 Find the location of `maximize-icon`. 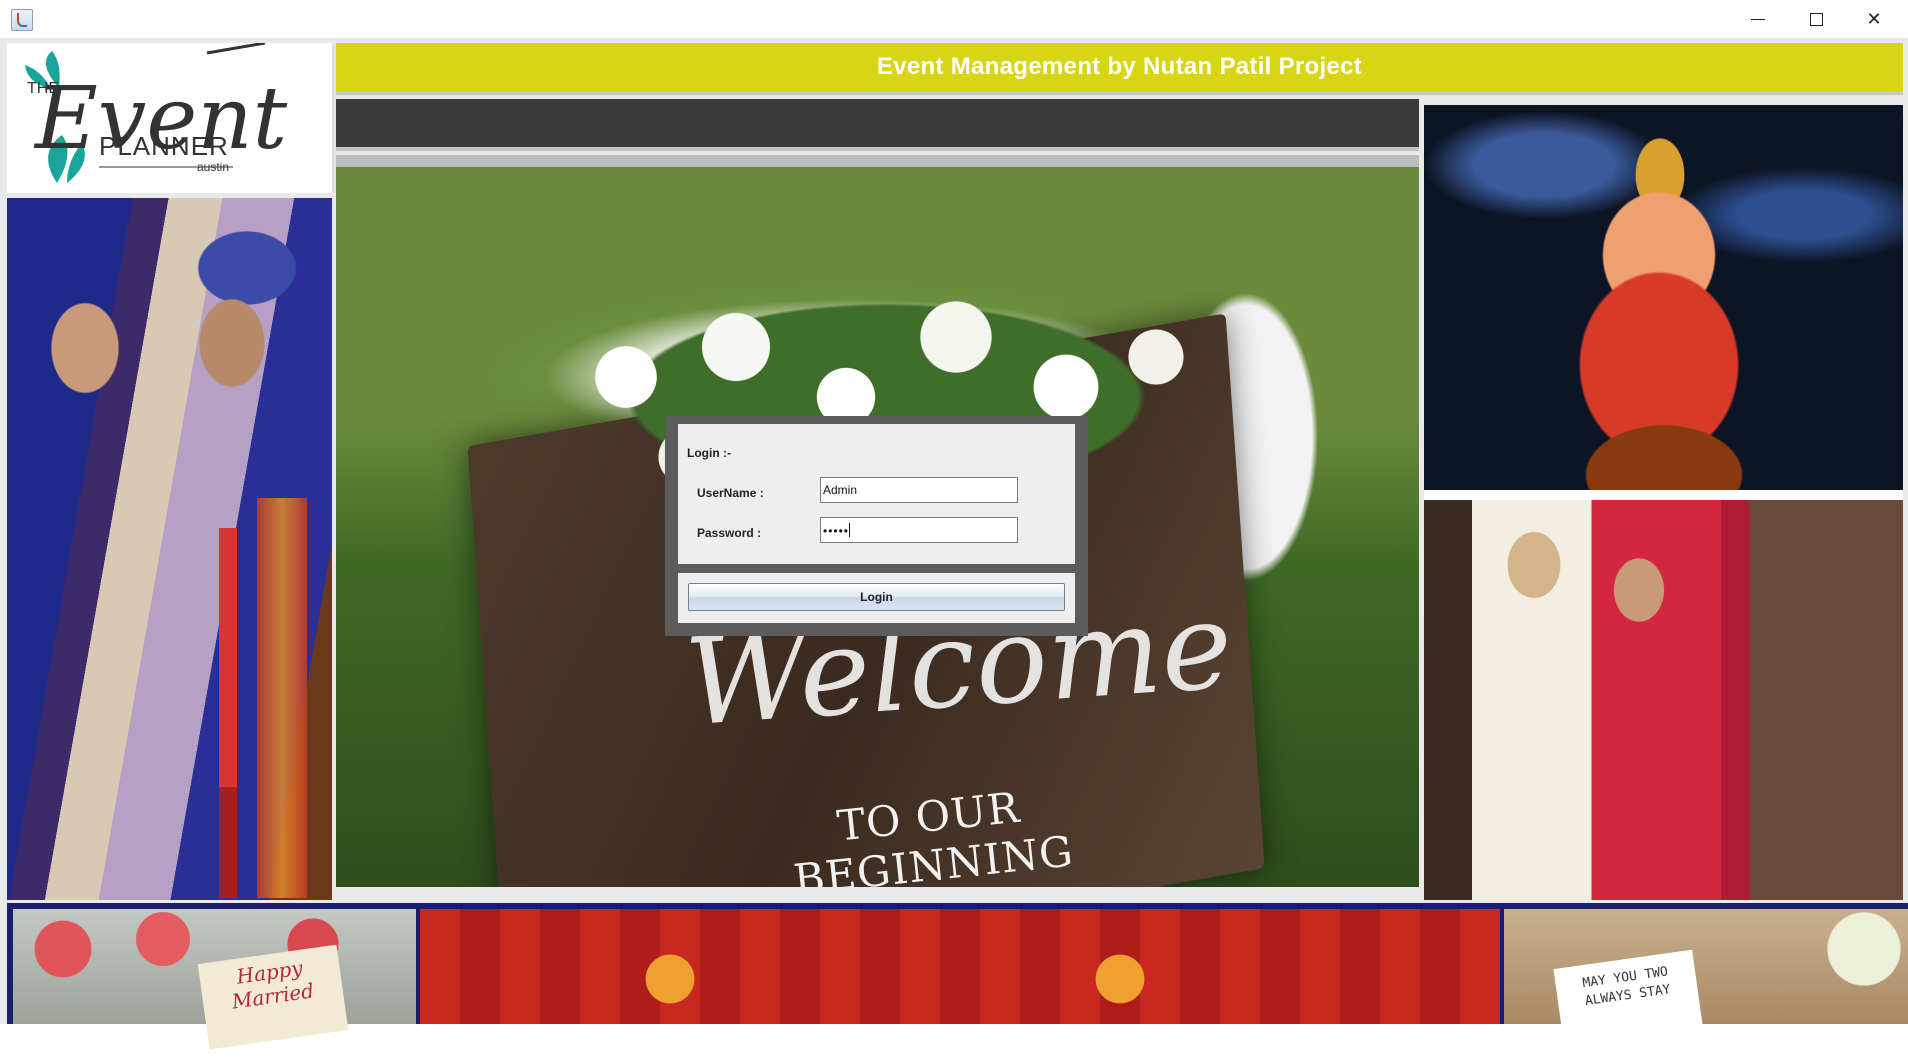

maximize-icon is located at coordinates (1816, 19).